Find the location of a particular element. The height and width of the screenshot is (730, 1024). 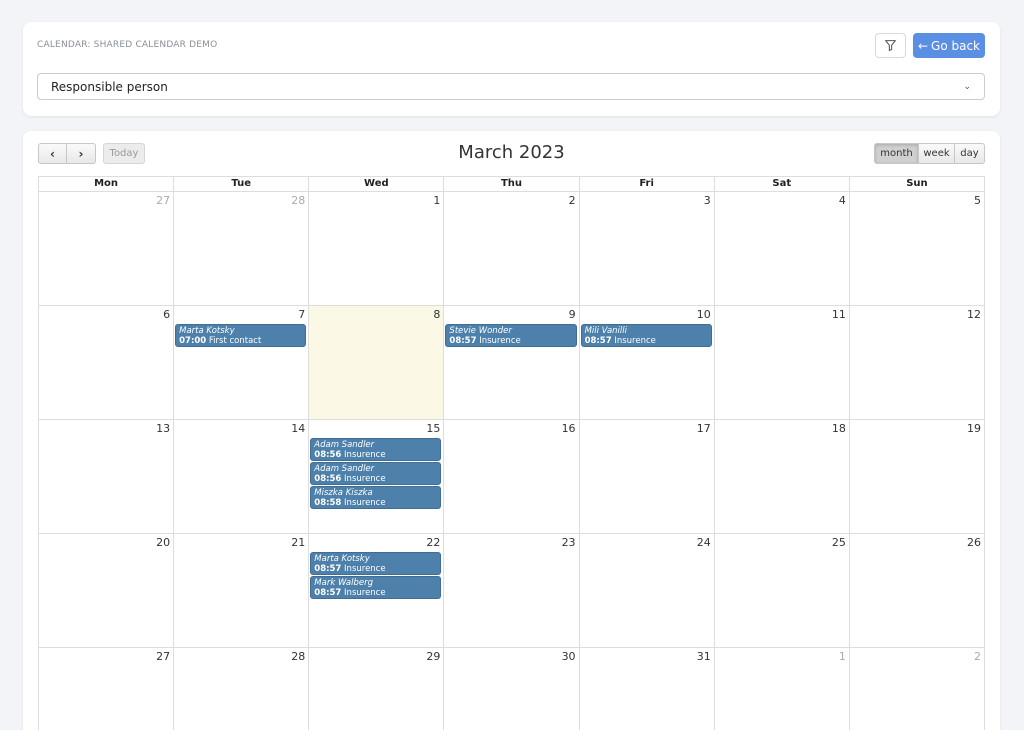

day-number: 13 is located at coordinates (163, 428).